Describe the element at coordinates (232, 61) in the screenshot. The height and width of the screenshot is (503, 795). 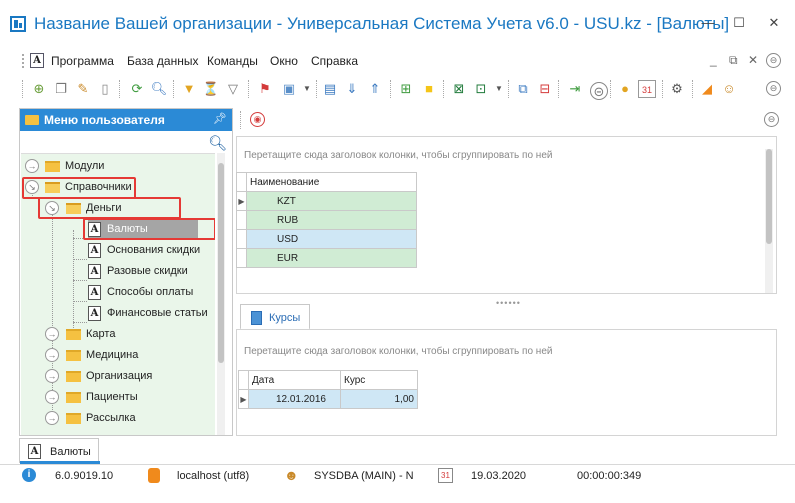
I see `menu-commands: Команды` at that location.